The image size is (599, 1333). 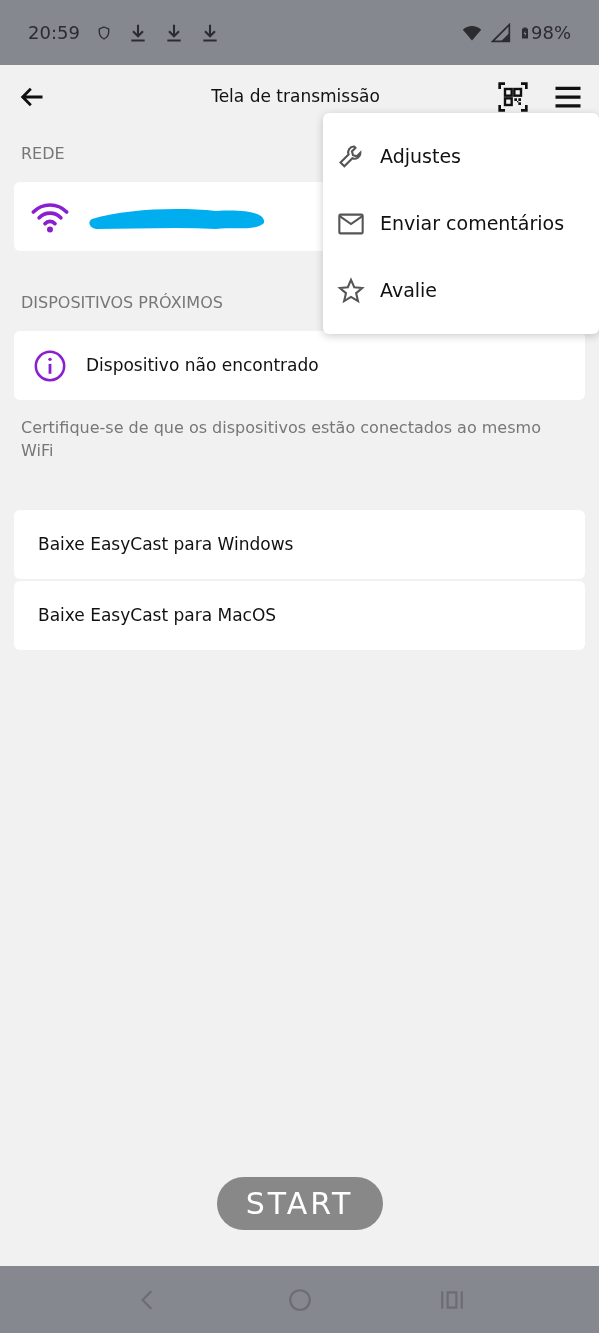 I want to click on start-button: START, so click(x=299, y=1203).